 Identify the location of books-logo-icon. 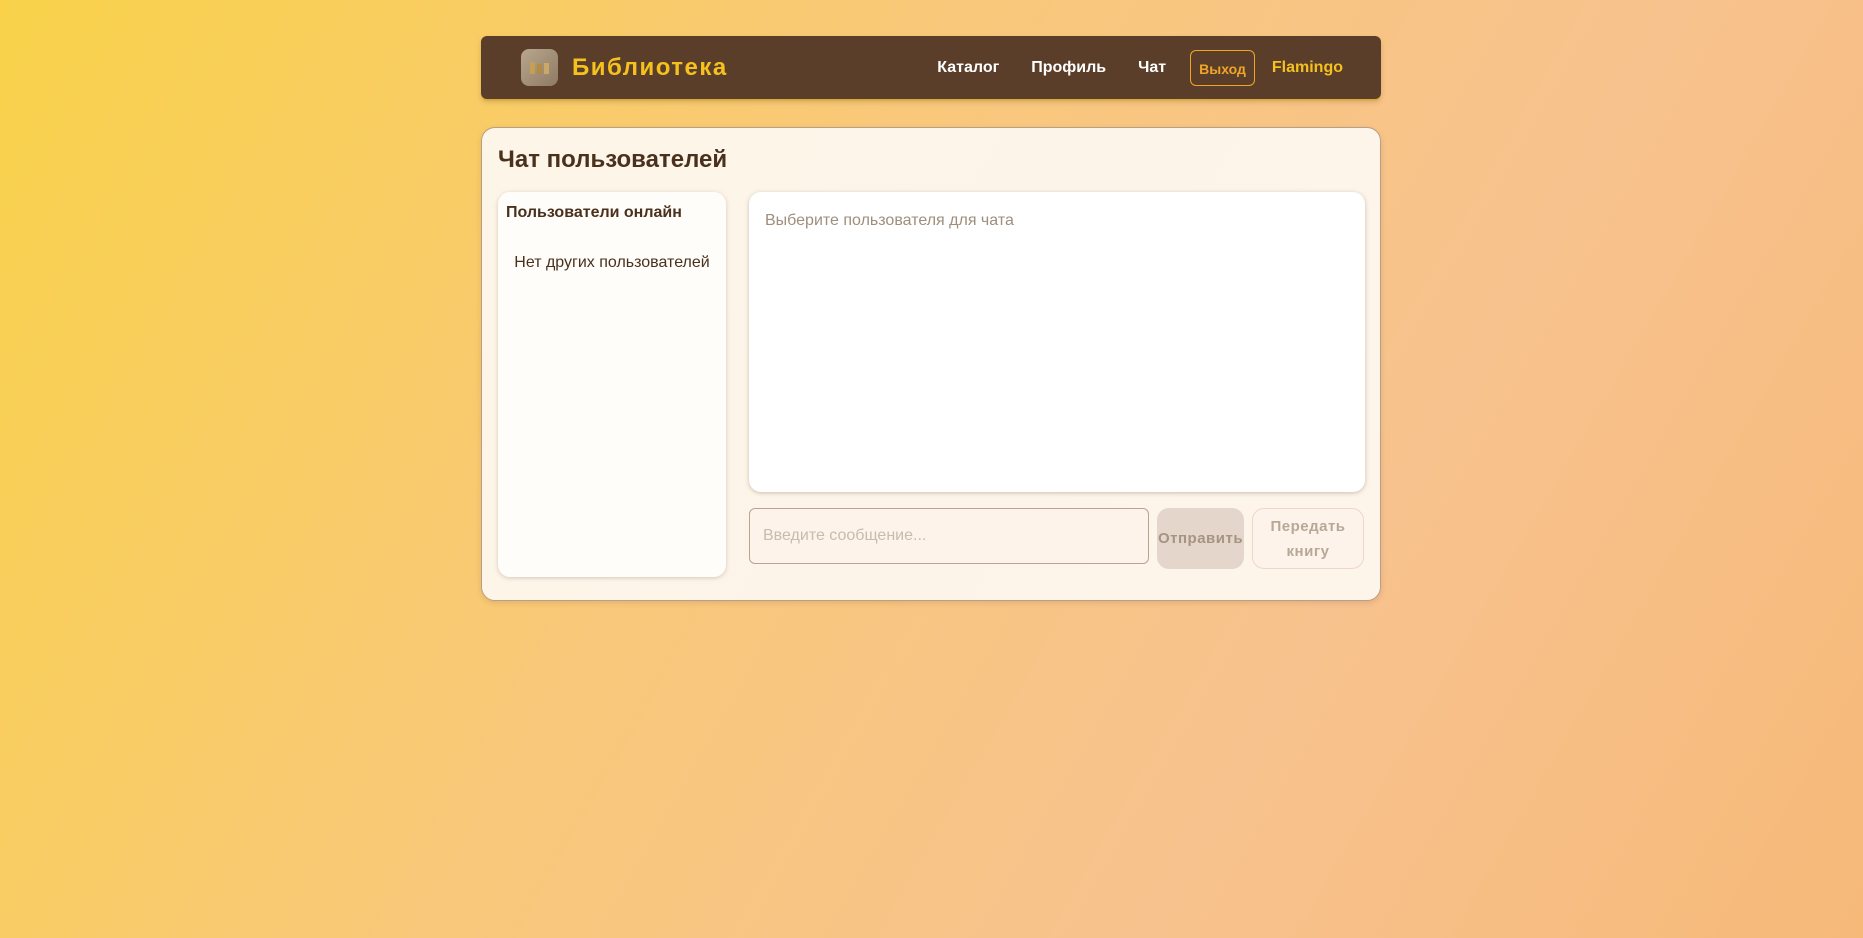
(539, 67).